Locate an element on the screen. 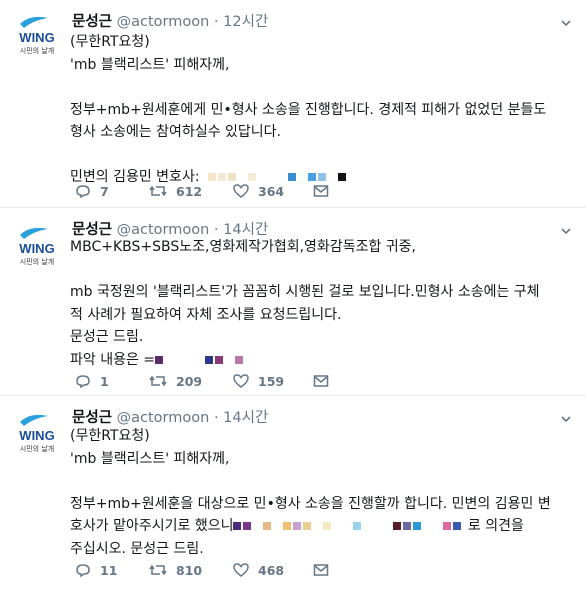  reply-count: 7 is located at coordinates (104, 191).